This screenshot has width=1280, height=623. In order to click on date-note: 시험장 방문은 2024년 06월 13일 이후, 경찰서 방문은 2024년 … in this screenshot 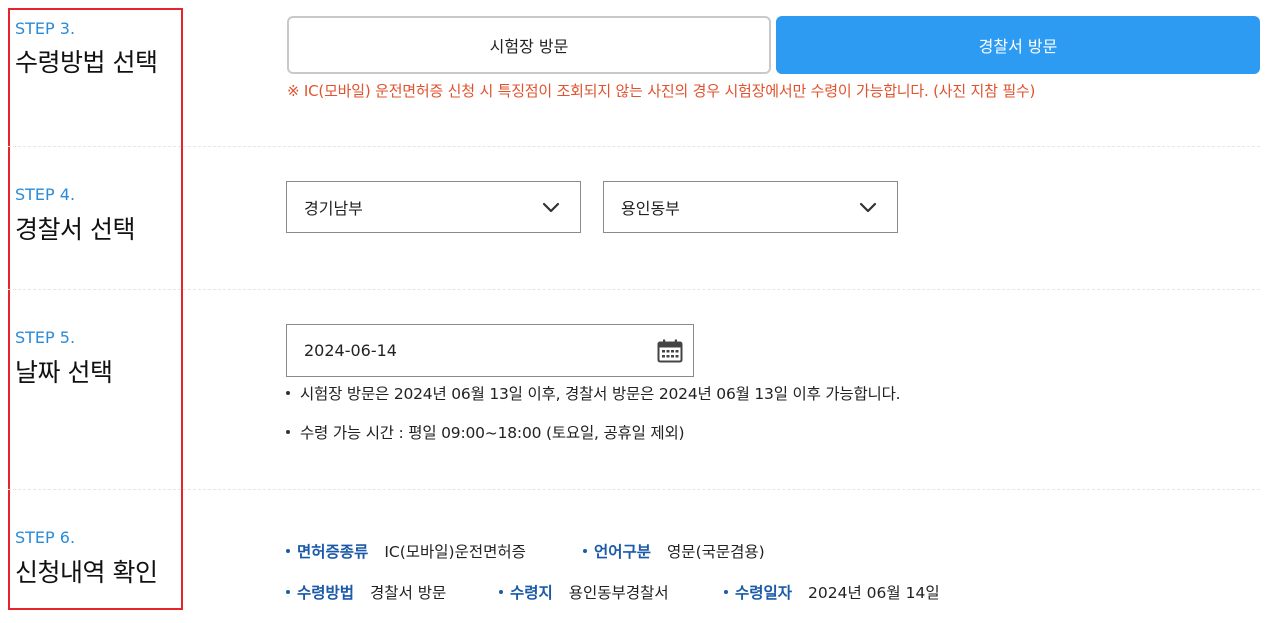, I will do `click(593, 393)`.